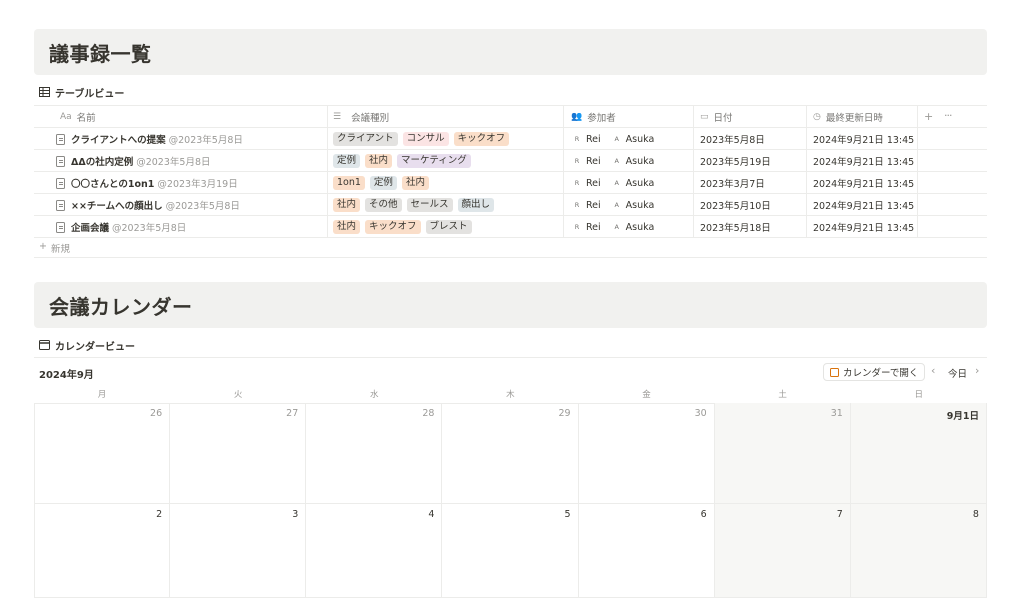 This screenshot has width=1024, height=598. I want to click on empty-cell, so click(952, 205).